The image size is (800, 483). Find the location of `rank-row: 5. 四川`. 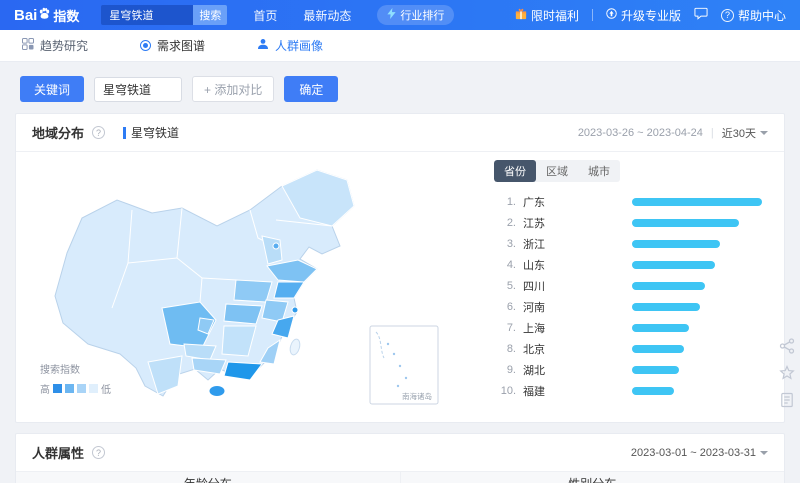

rank-row: 5. 四川 is located at coordinates (631, 285).